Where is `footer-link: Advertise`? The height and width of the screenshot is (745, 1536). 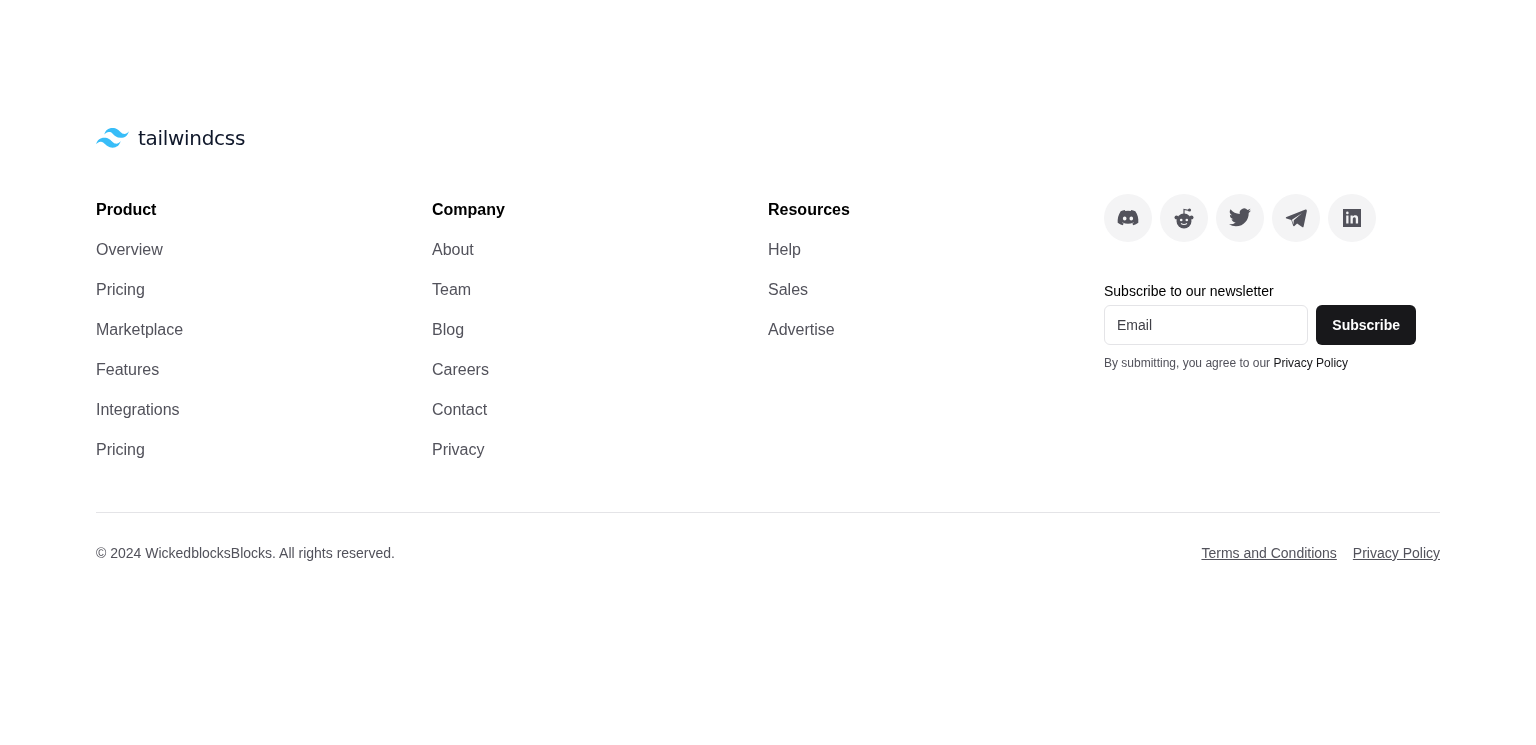
footer-link: Advertise is located at coordinates (801, 330).